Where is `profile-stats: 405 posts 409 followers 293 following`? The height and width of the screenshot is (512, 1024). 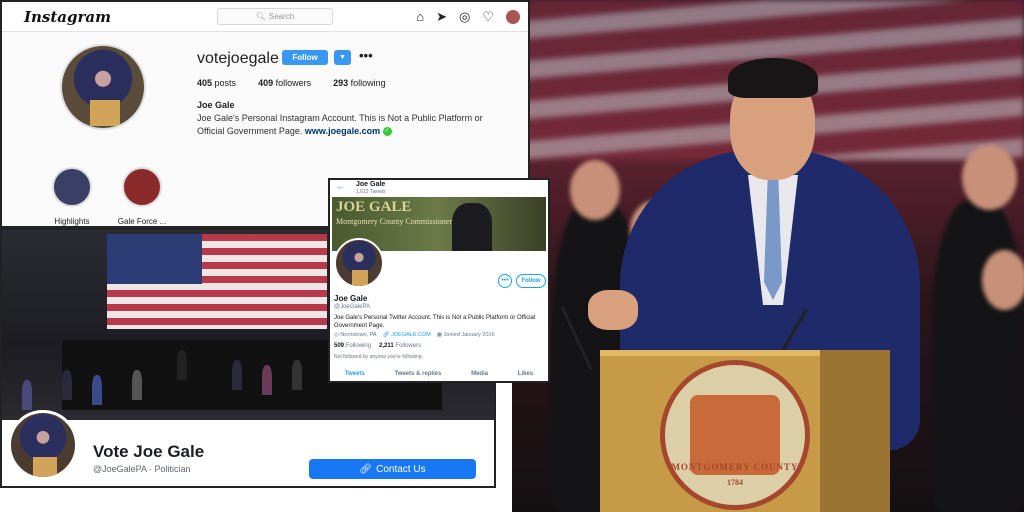 profile-stats: 405 posts 409 followers 293 following is located at coordinates (291, 83).